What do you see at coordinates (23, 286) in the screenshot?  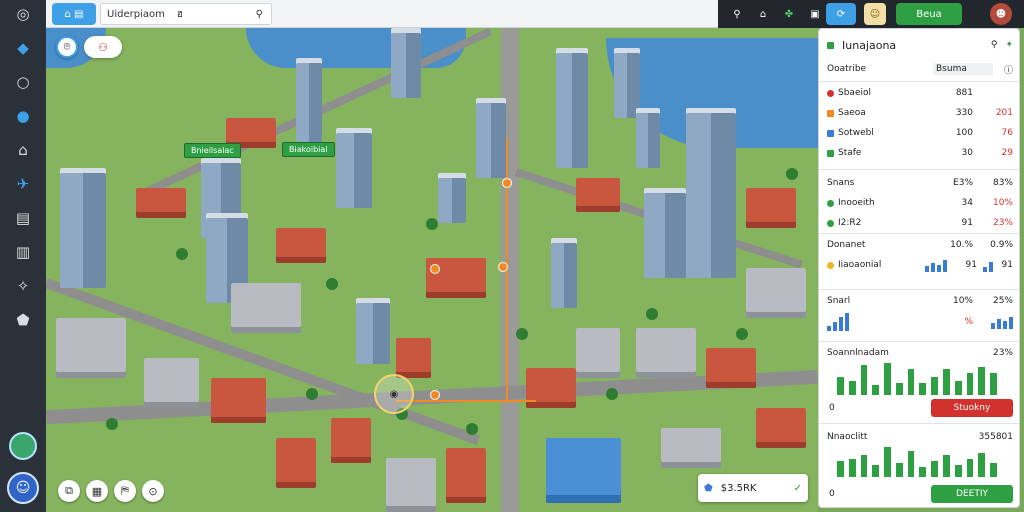 I see `settings-icon: ✧` at bounding box center [23, 286].